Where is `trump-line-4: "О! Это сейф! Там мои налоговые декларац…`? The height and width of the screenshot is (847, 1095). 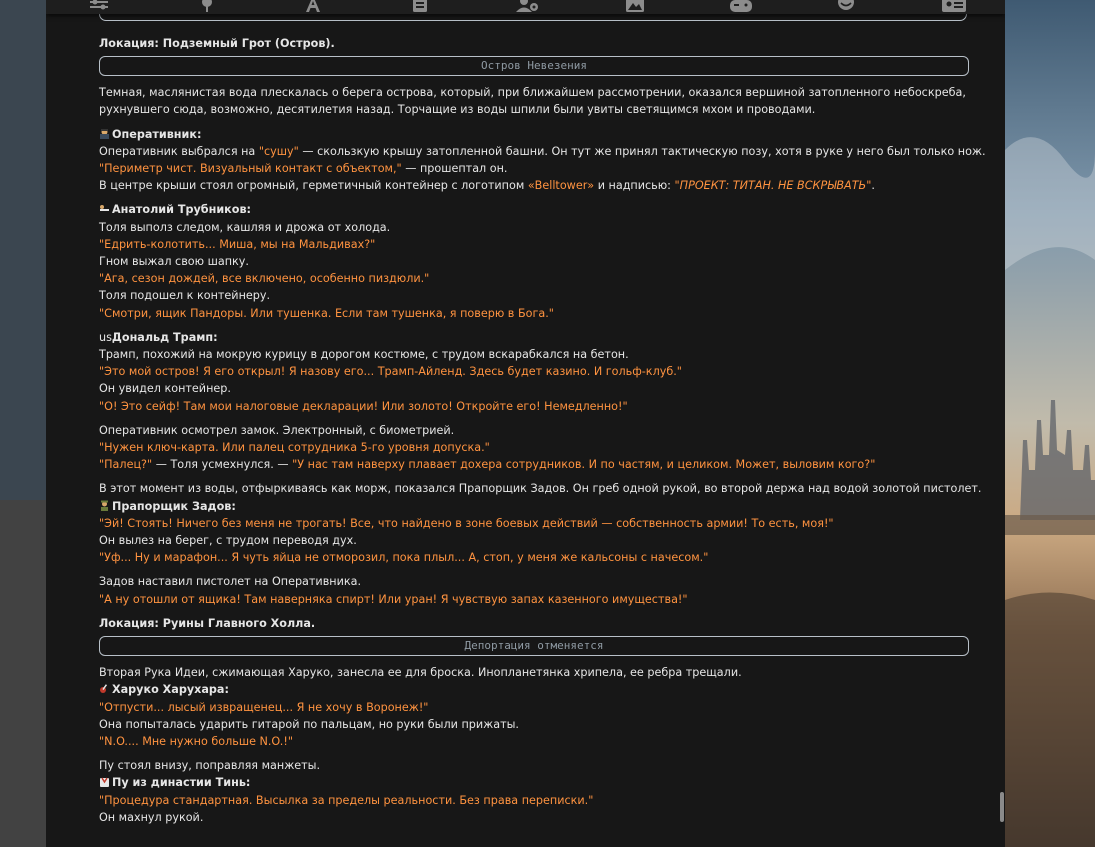
trump-line-4: "О! Это сейф! Там мои налоговые декларац… is located at coordinates (363, 406).